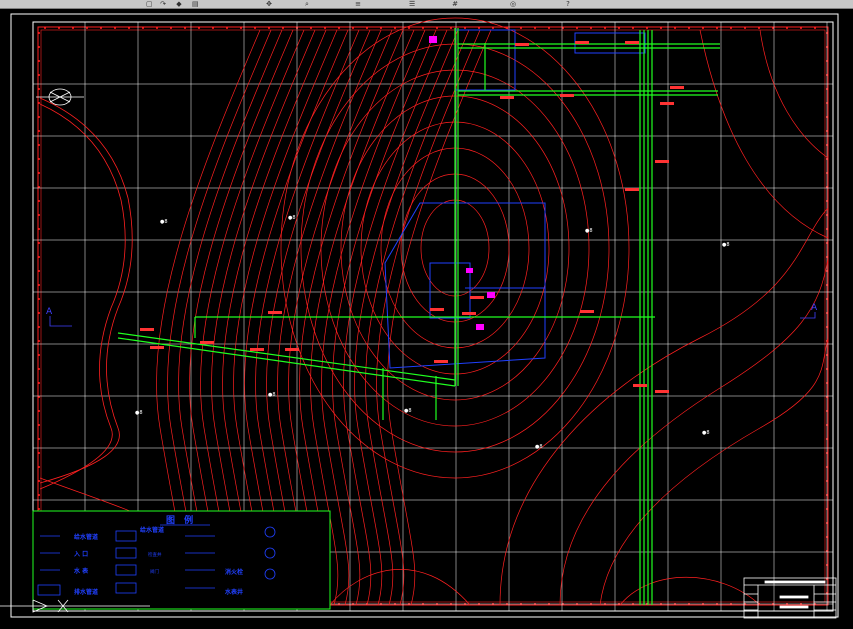 The image size is (853, 629). Describe the element at coordinates (152, 530) in the screenshot. I see `legend-entry-4: 给水管道` at that location.